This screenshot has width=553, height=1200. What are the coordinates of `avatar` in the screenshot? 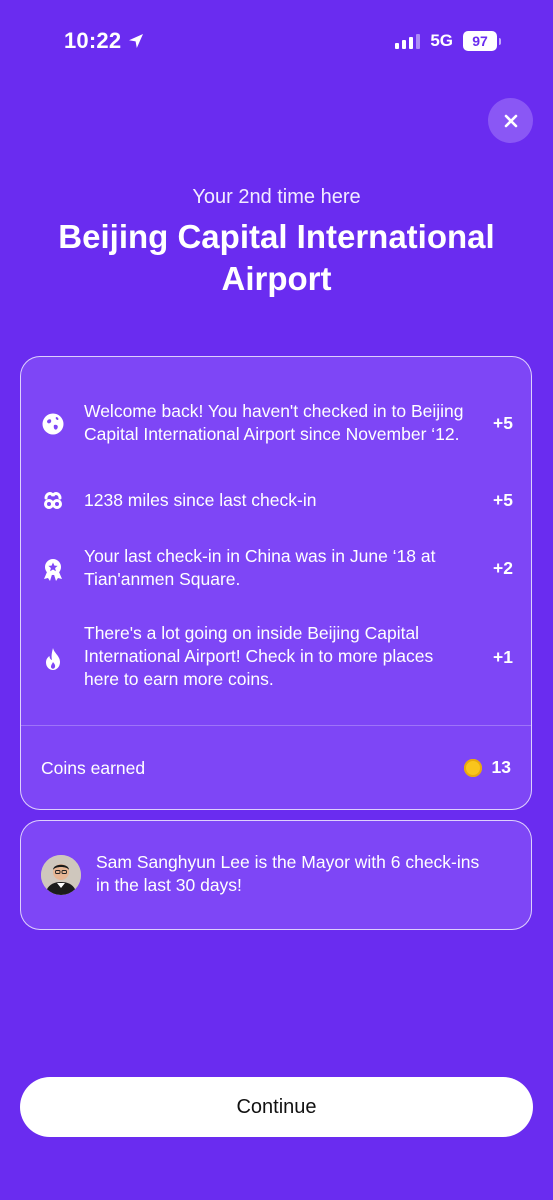 It's located at (61, 875).